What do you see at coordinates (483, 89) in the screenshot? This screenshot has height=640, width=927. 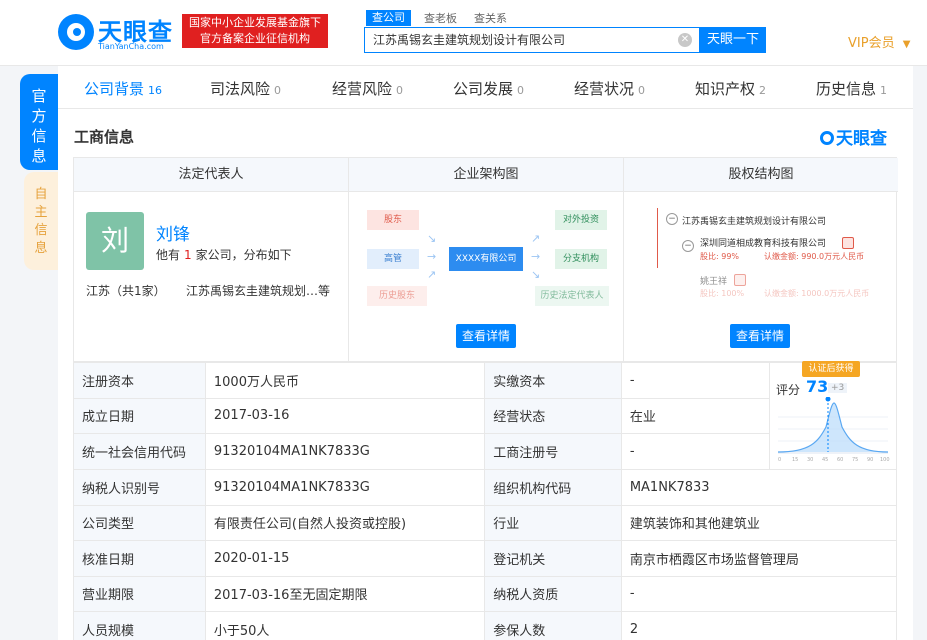 I see `nav-label: 公司发展` at bounding box center [483, 89].